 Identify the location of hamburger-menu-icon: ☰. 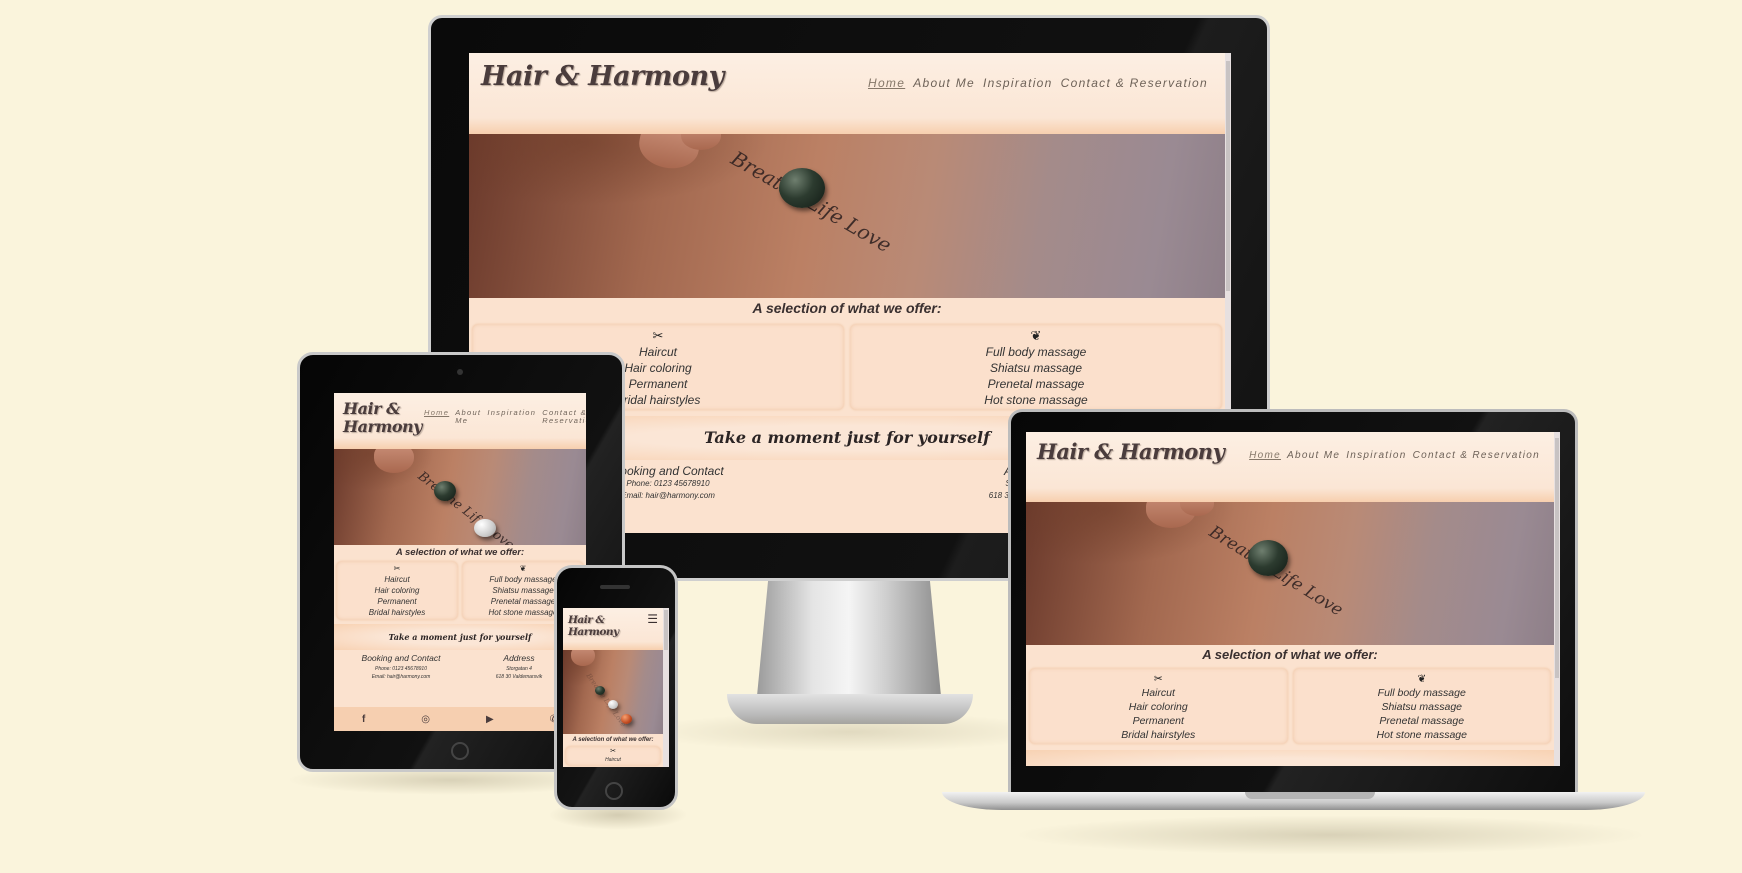
(652, 619).